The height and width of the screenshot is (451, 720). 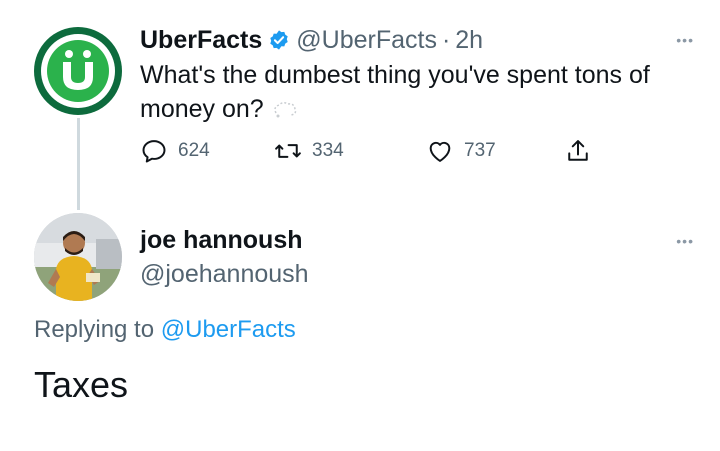 I want to click on like-action: 737, so click(x=461, y=151).